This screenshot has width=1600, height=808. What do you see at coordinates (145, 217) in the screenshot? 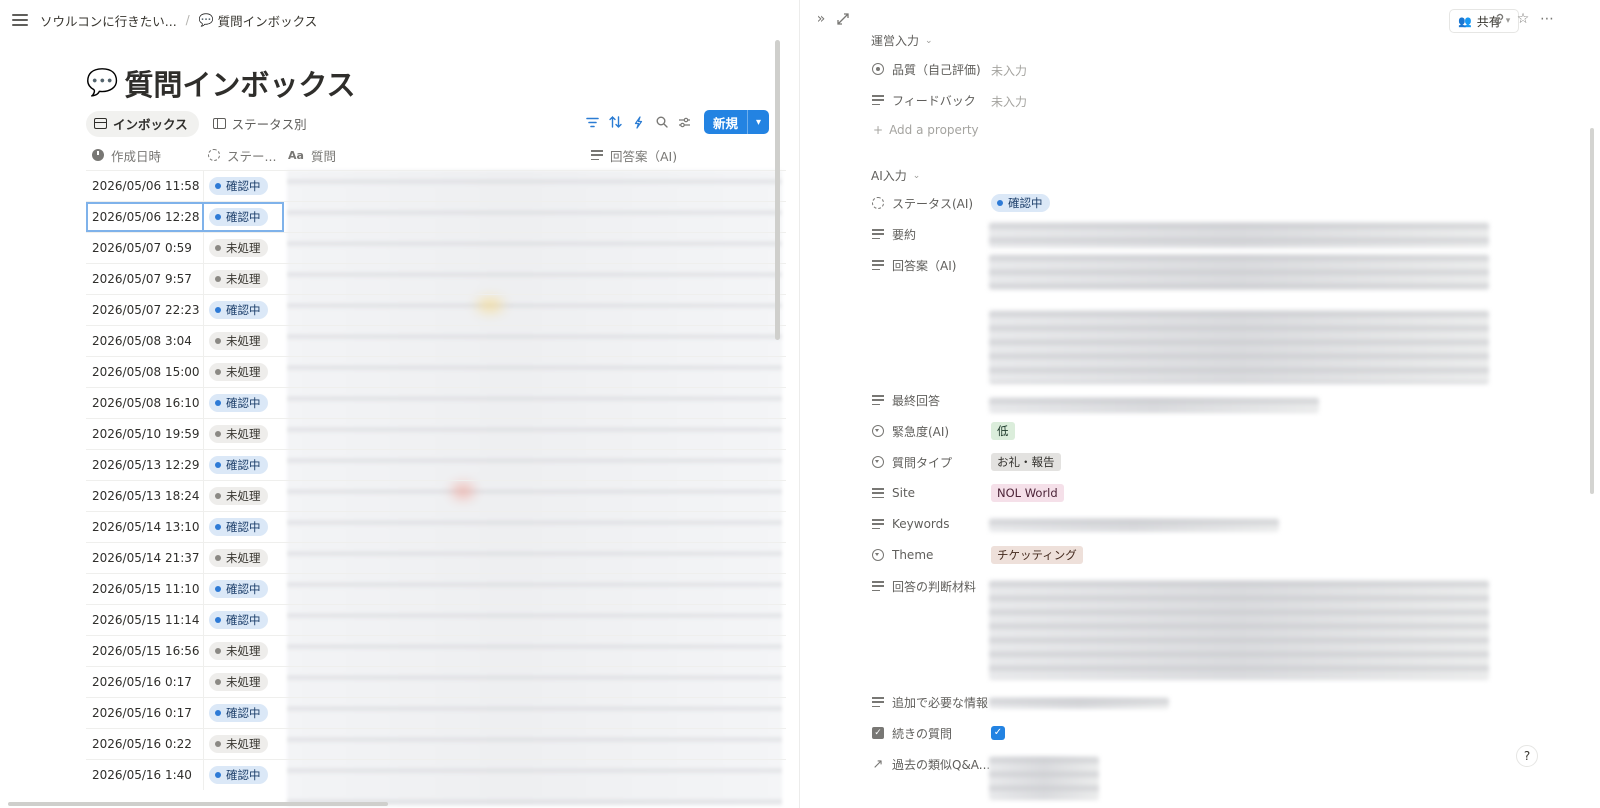
I see `cell-created: 2026/05/06 12:28` at bounding box center [145, 217].